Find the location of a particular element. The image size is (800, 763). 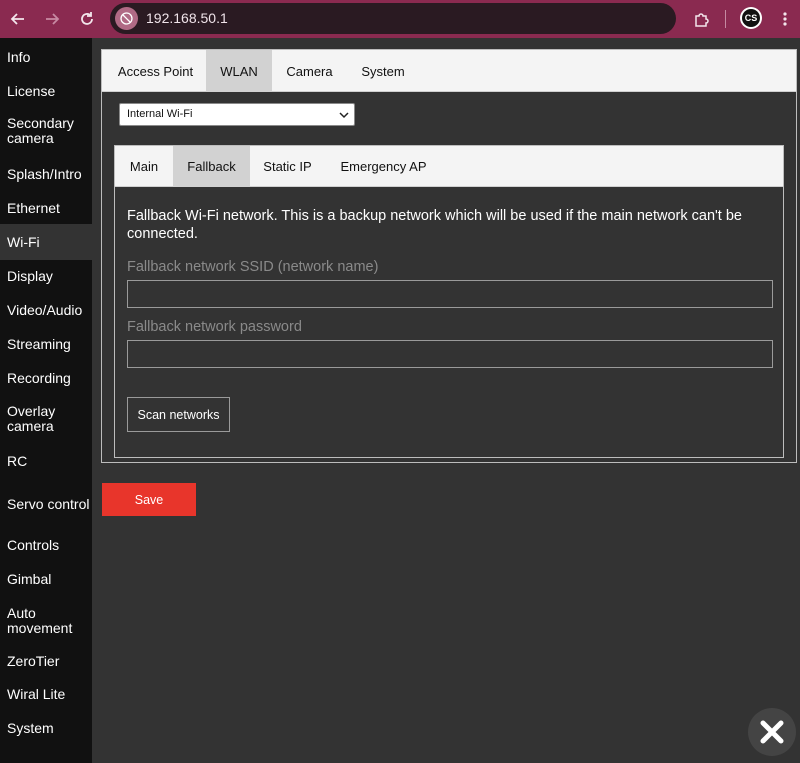

close-icon is located at coordinates (772, 732).